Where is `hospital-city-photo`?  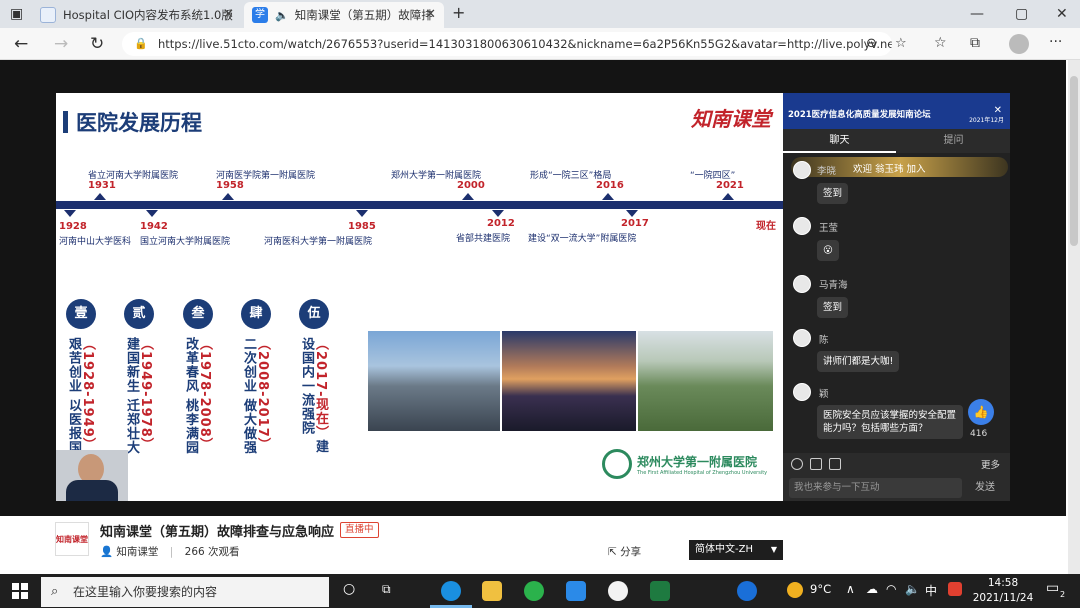 hospital-city-photo is located at coordinates (434, 381).